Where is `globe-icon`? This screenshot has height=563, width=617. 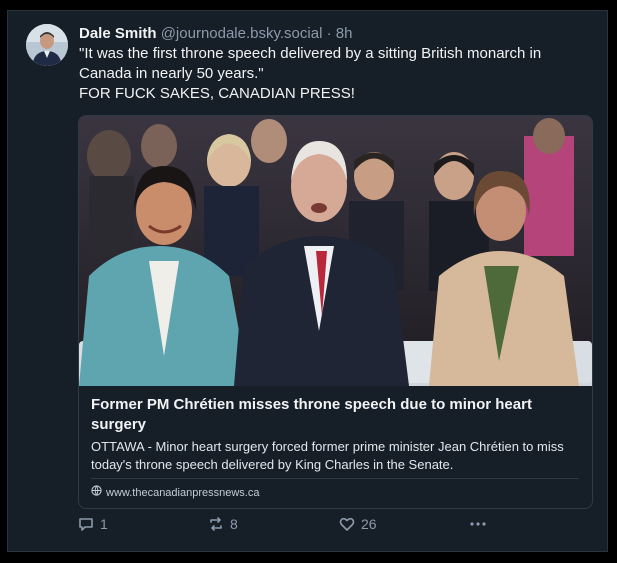
globe-icon is located at coordinates (96, 492).